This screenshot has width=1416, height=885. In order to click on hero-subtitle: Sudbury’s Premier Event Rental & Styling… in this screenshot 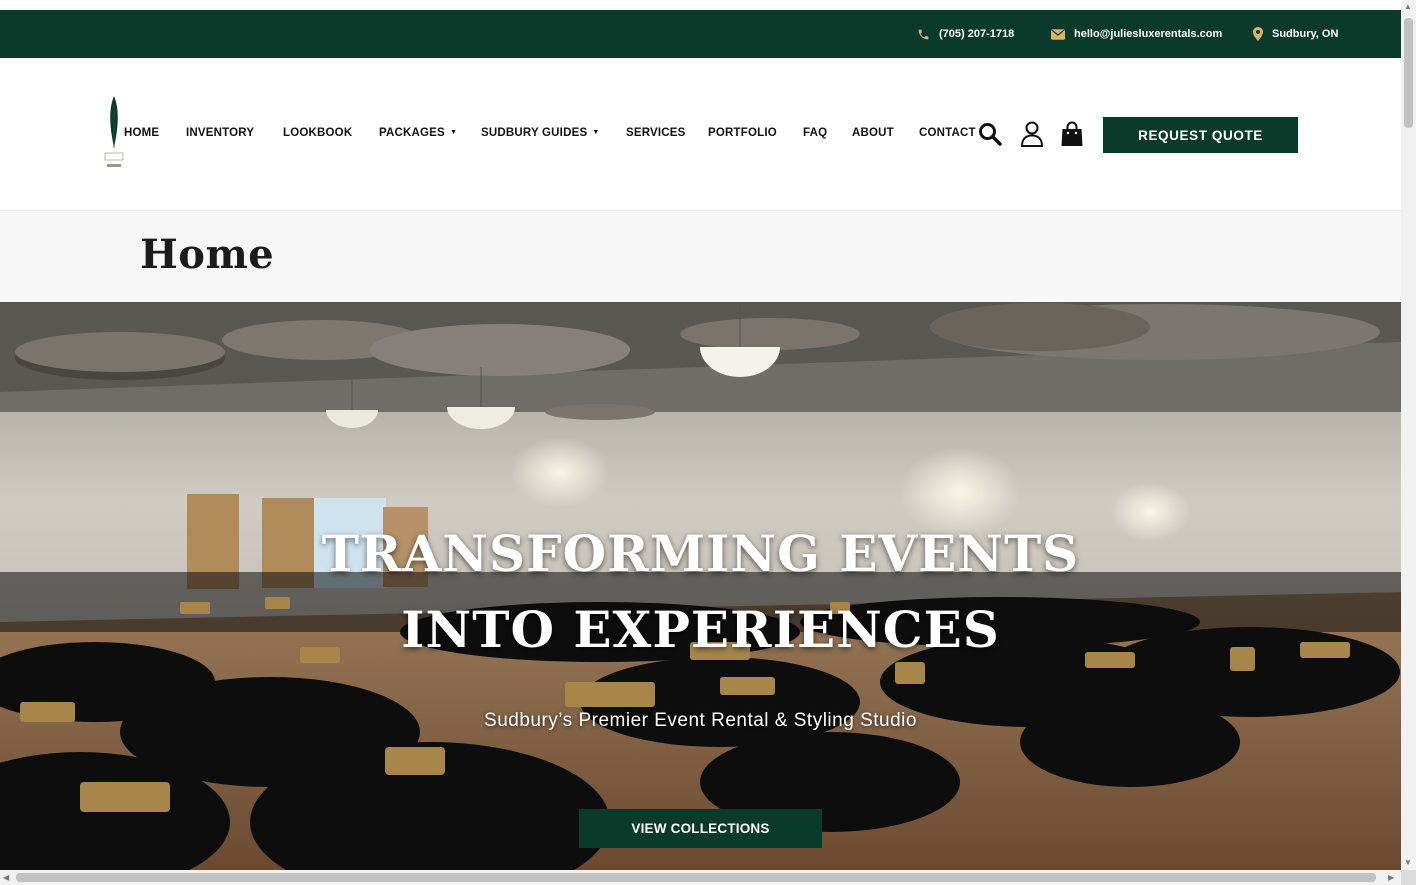, I will do `click(700, 720)`.